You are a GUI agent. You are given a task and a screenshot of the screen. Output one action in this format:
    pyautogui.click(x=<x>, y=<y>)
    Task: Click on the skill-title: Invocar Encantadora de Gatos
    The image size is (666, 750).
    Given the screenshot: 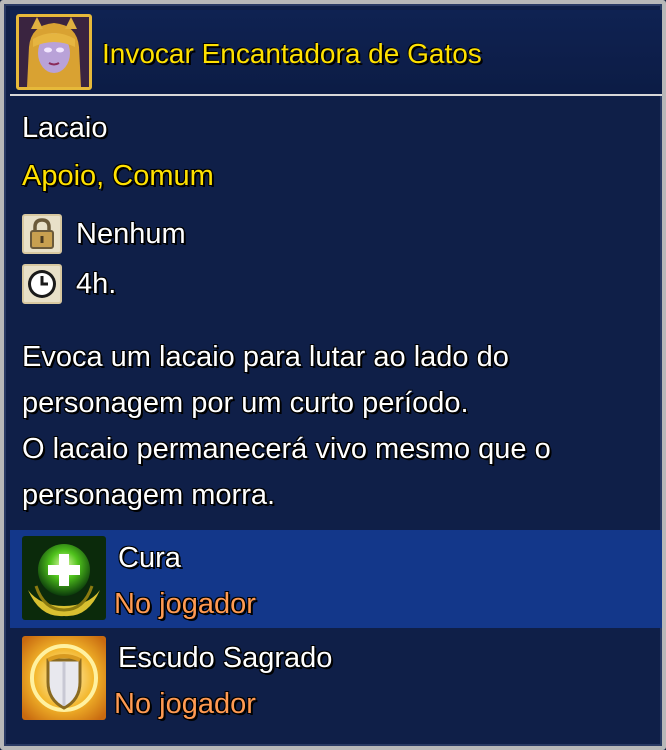 What is the action you would take?
    pyautogui.click(x=292, y=53)
    